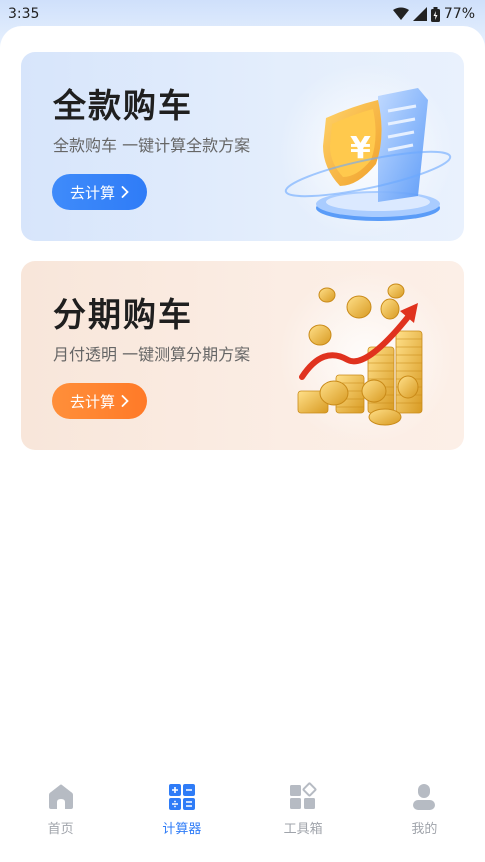  What do you see at coordinates (303, 829) in the screenshot?
I see `tab-label: 工具箱` at bounding box center [303, 829].